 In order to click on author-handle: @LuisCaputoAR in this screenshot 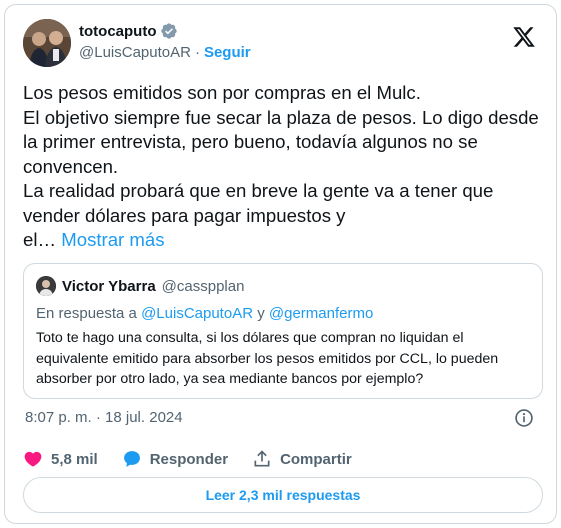, I will do `click(135, 52)`.